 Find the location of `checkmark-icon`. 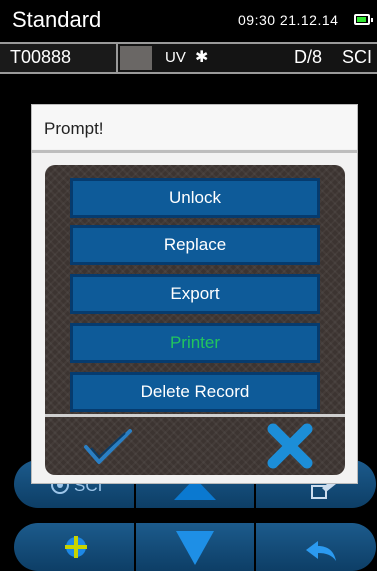

checkmark-icon is located at coordinates (108, 447).